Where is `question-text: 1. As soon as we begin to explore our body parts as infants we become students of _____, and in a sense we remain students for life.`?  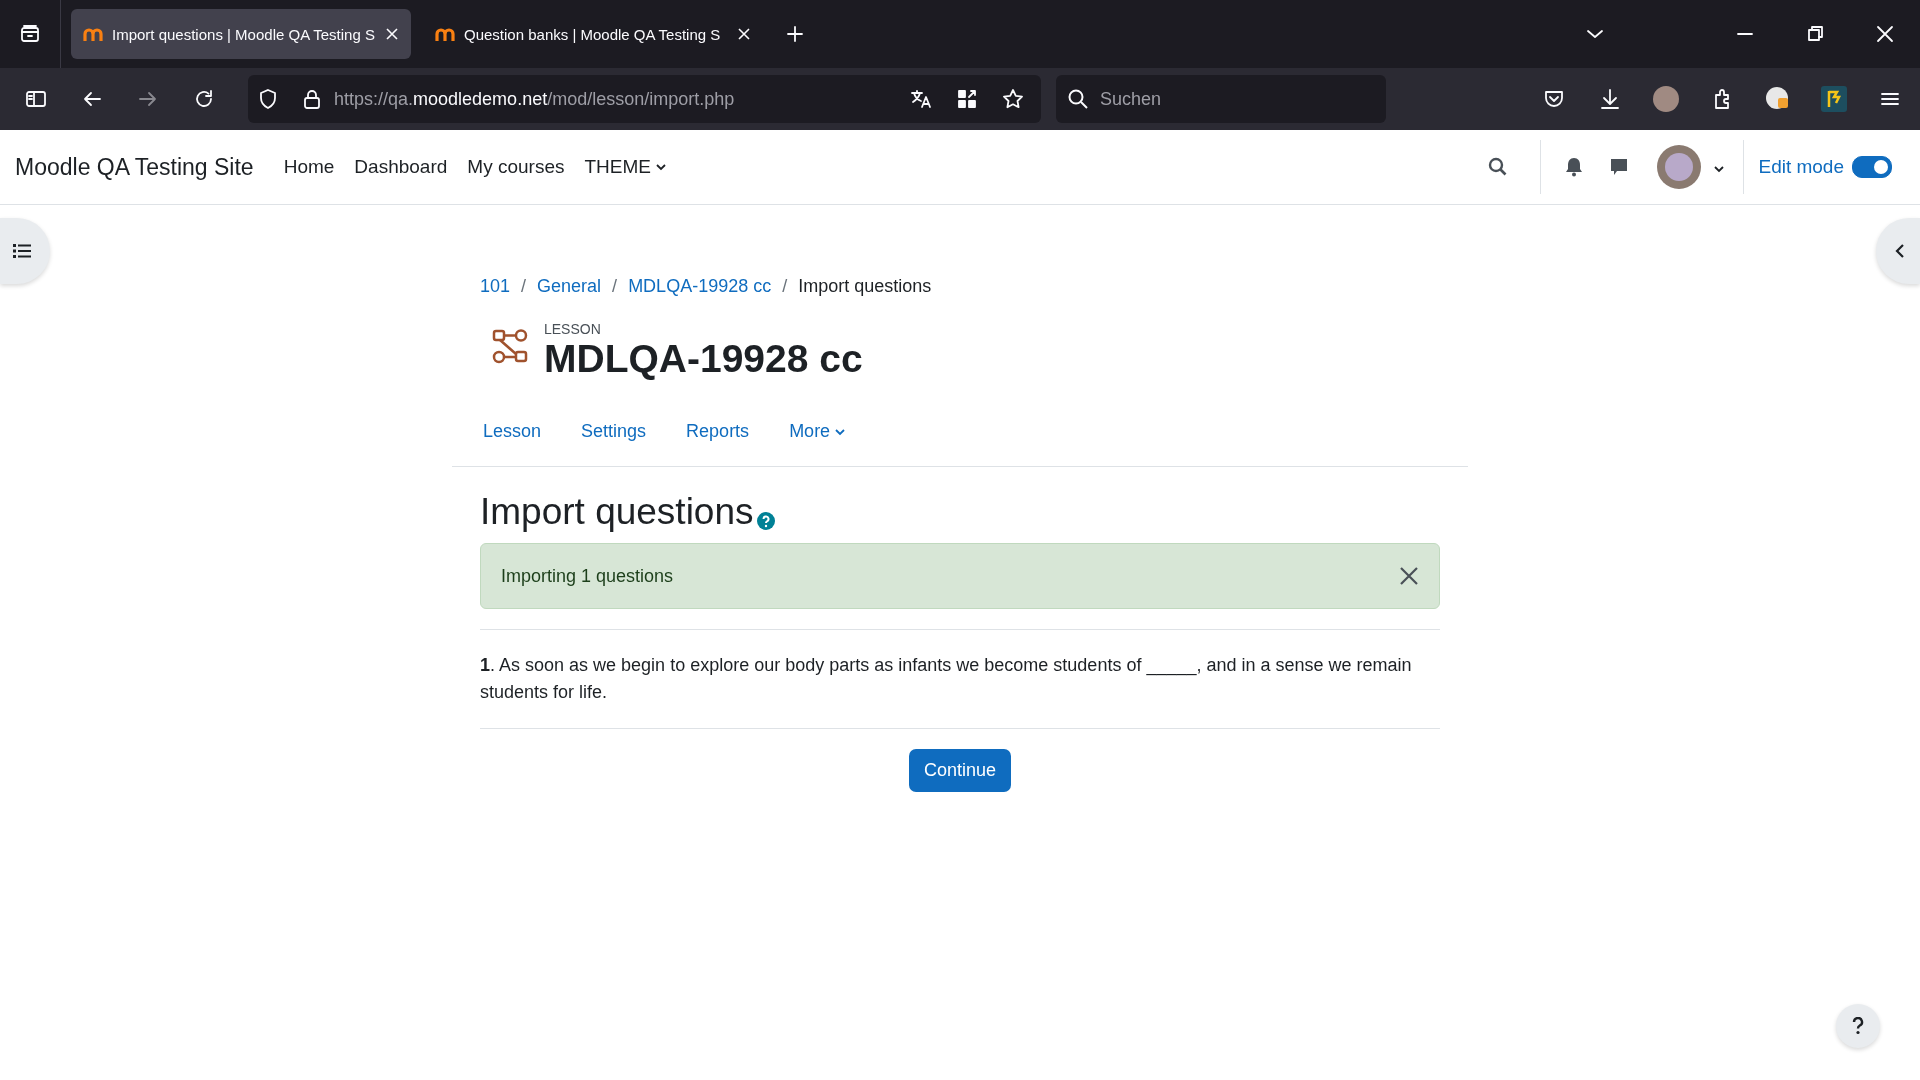
question-text: 1. As soon as we begin to explore our body parts as infants we become students of _____, and in a sense we remain students for life. is located at coordinates (946, 679).